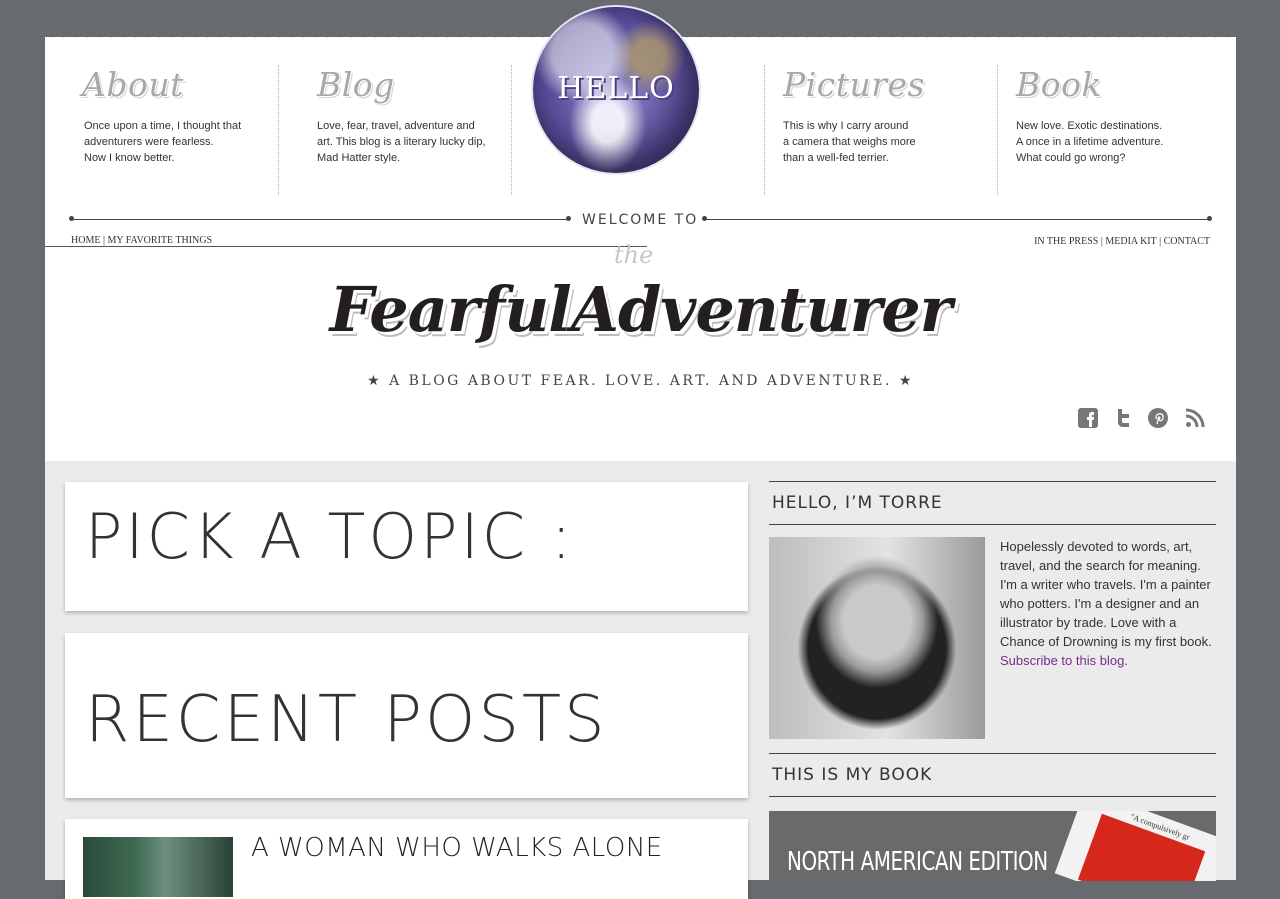  Describe the element at coordinates (158, 867) in the screenshot. I see `post-thumbnail` at that location.